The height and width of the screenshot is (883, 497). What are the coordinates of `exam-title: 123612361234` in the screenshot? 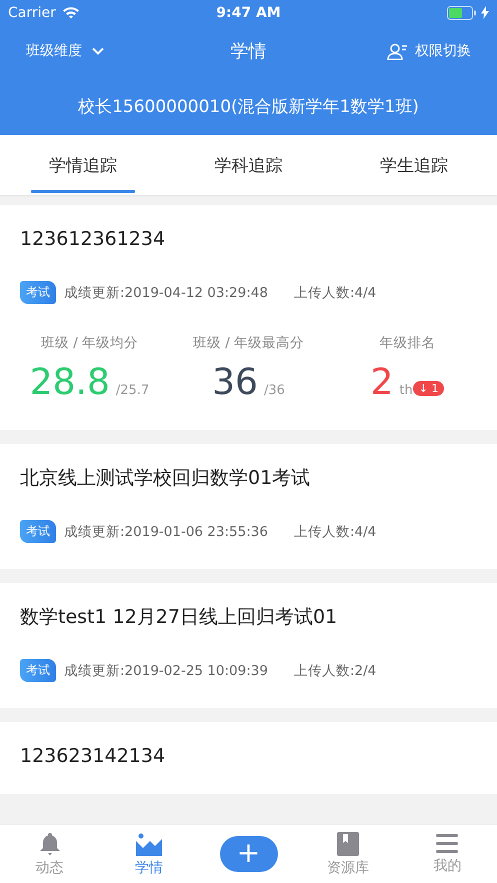 It's located at (248, 239).